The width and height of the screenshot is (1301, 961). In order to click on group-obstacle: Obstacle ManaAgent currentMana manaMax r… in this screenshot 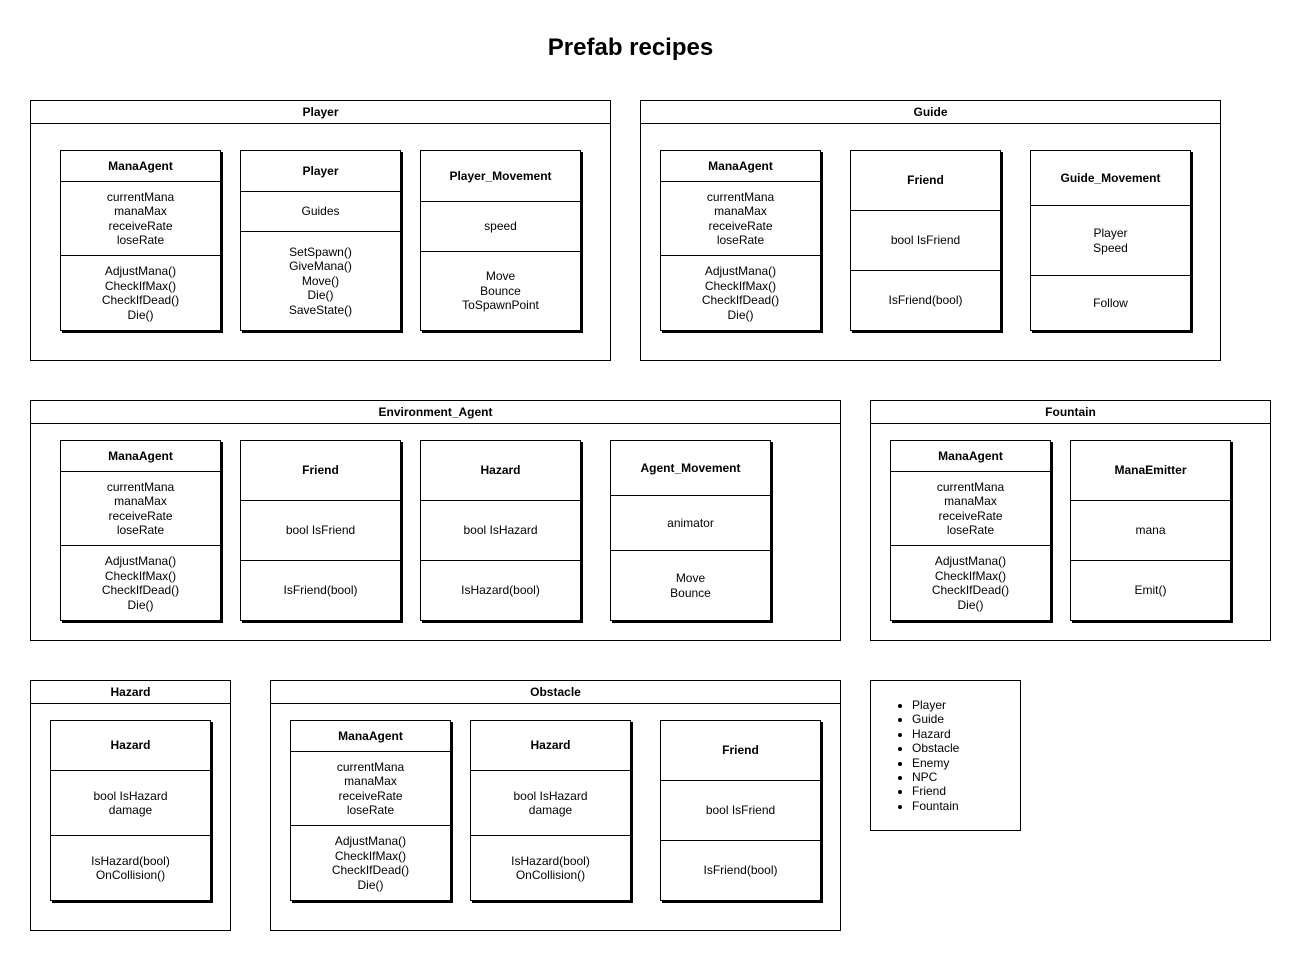, I will do `click(555, 805)`.